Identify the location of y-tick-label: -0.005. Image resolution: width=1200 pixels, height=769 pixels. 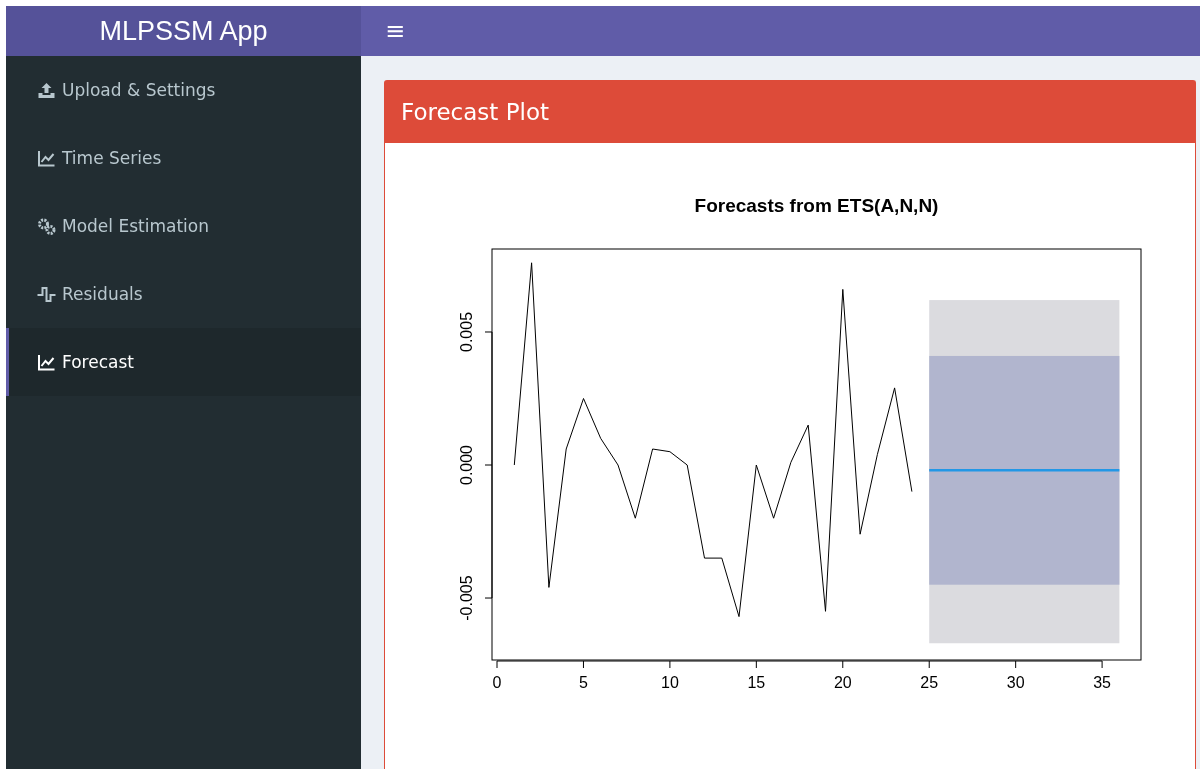
(466, 598).